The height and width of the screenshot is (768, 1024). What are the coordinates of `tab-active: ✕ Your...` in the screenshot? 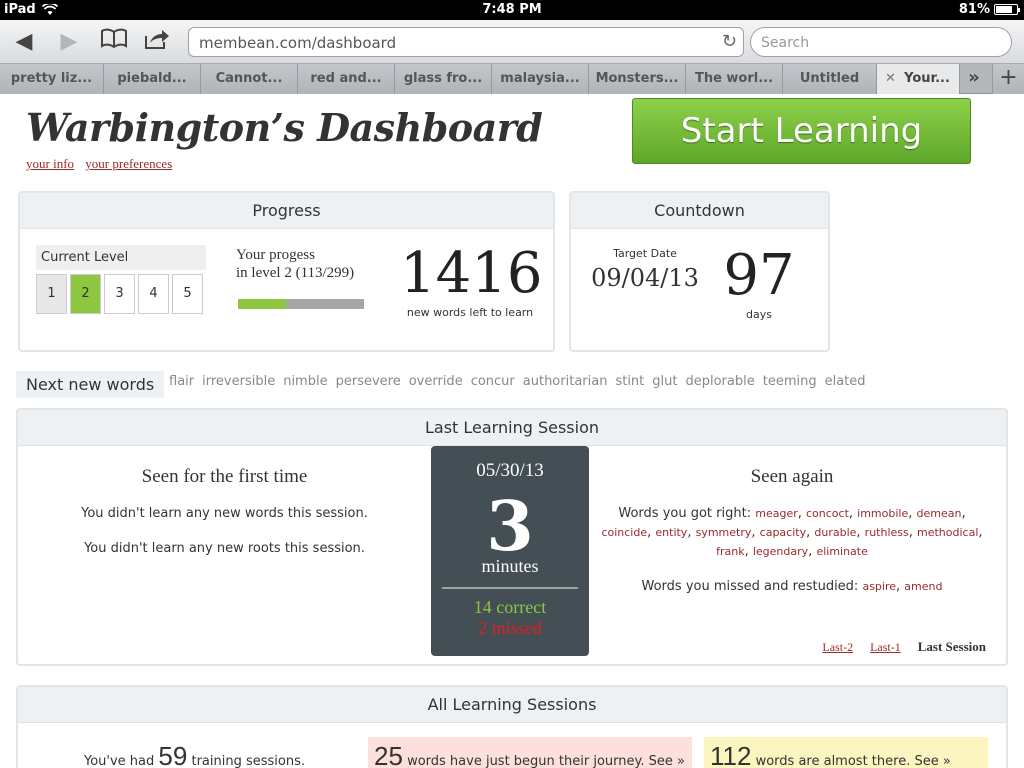 It's located at (918, 79).